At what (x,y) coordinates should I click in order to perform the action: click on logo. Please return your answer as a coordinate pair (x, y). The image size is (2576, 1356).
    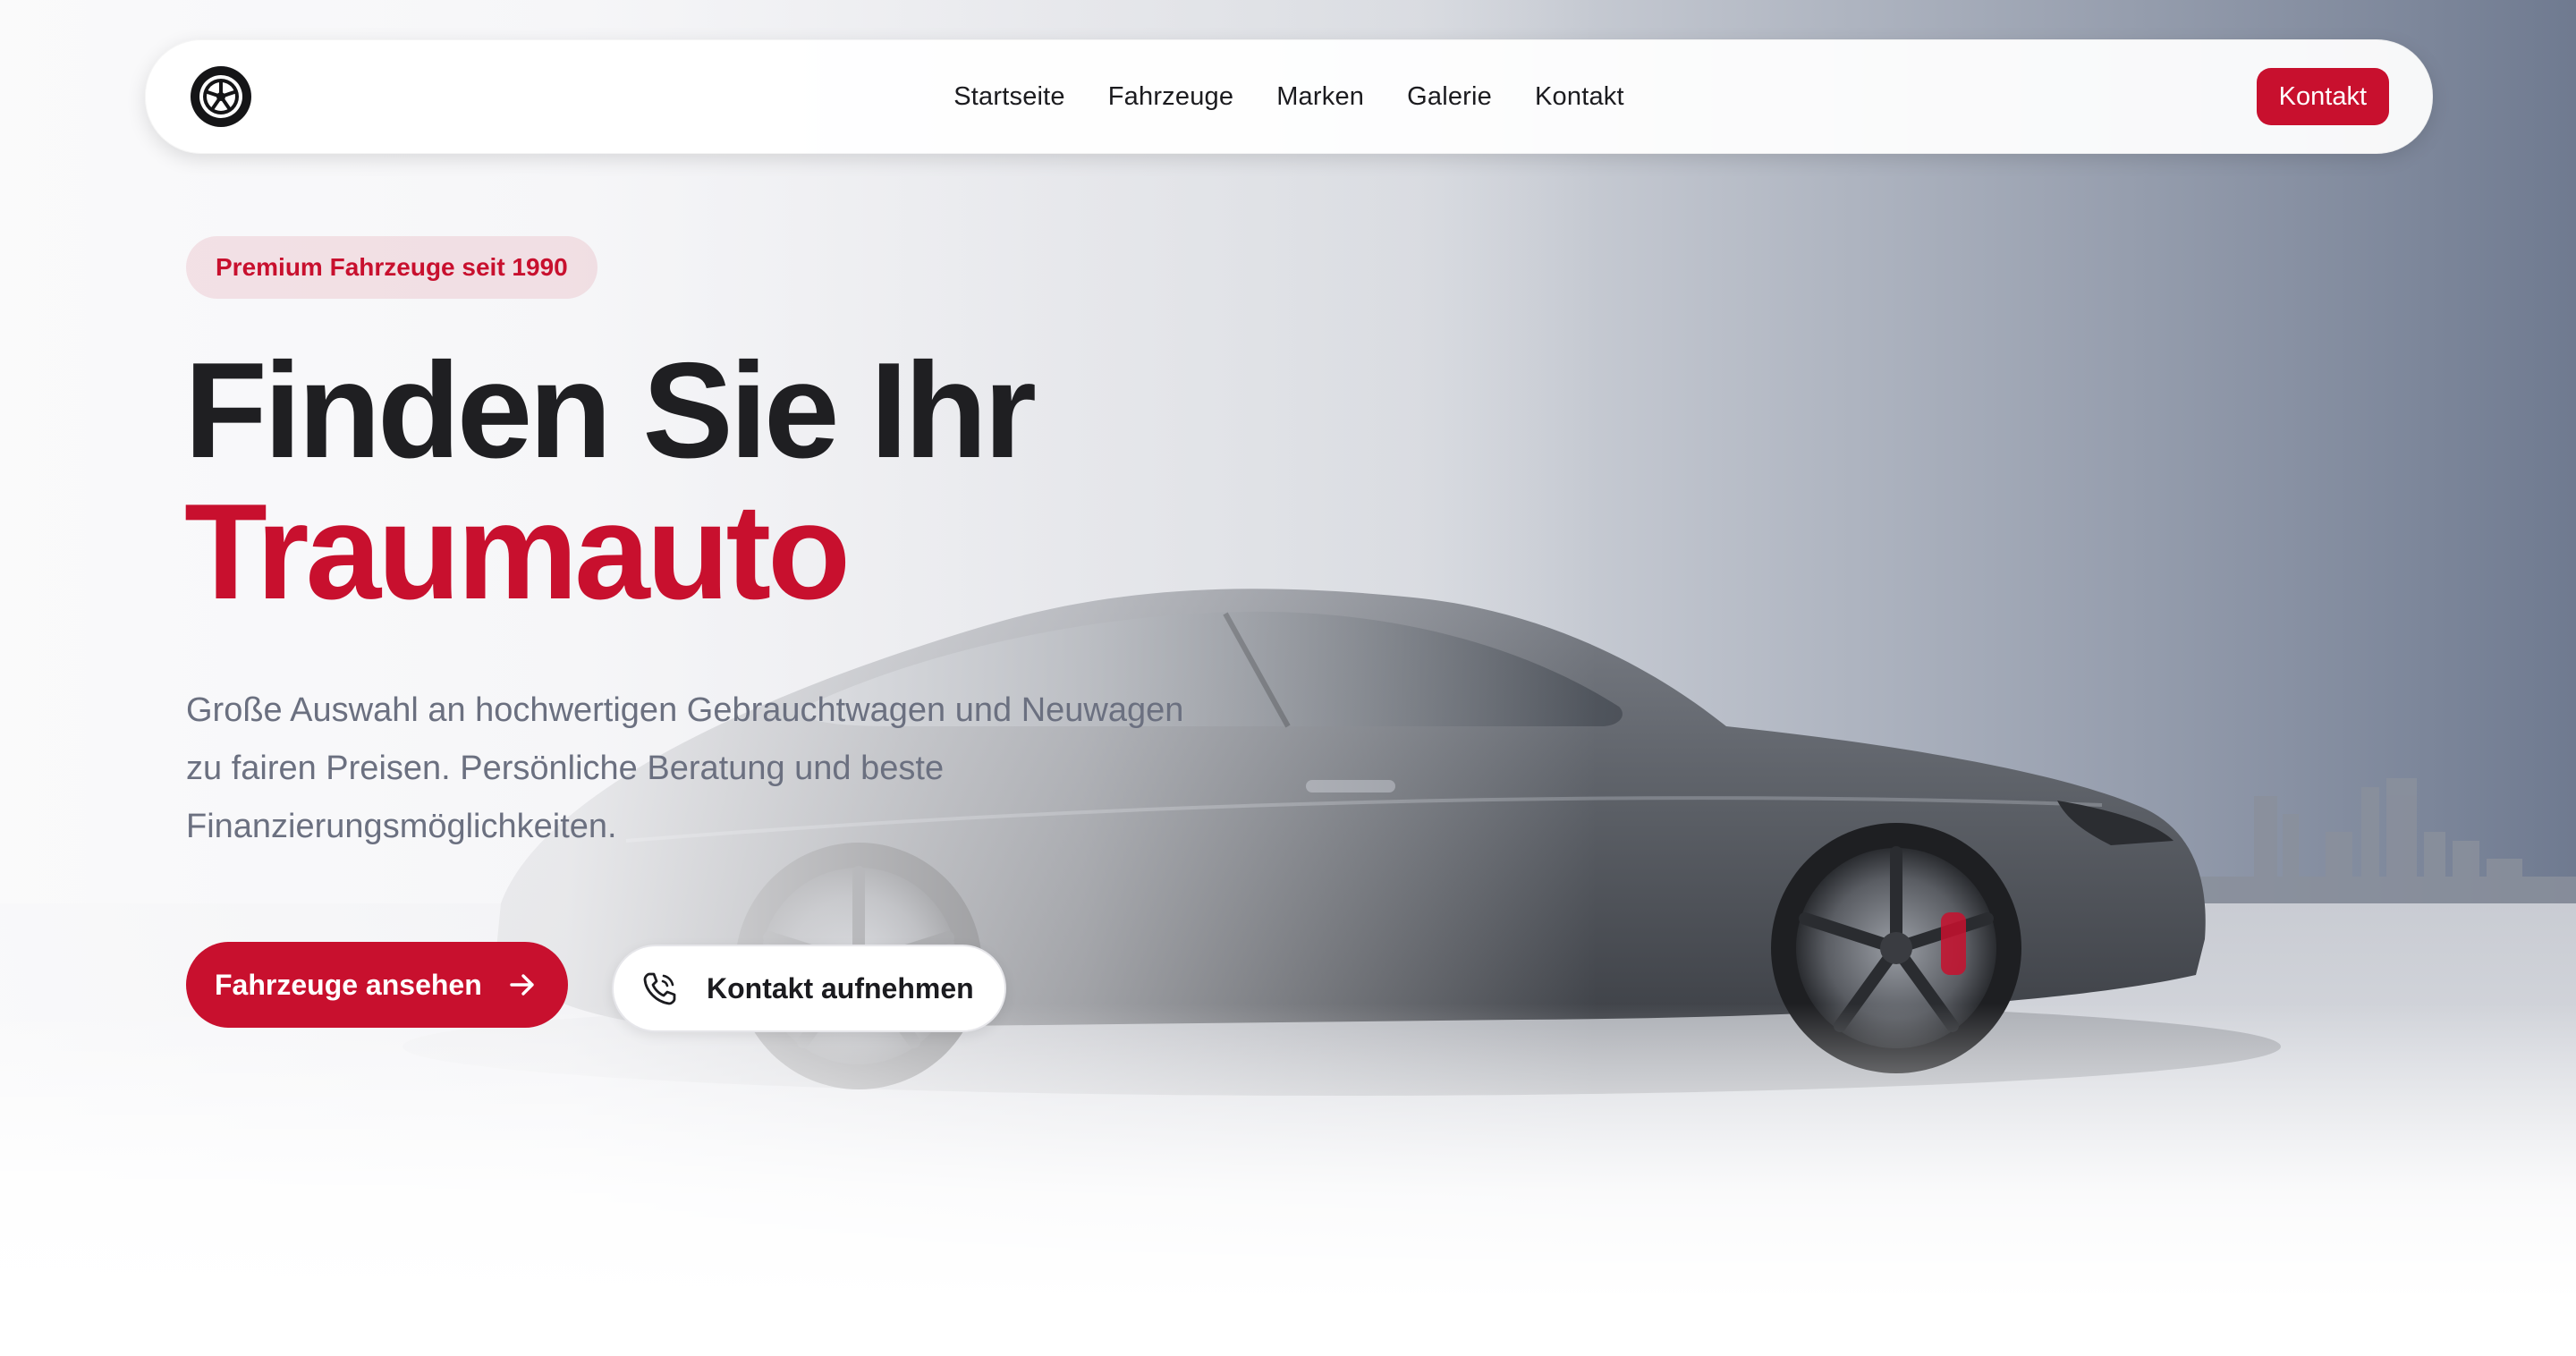
    Looking at the image, I should click on (221, 96).